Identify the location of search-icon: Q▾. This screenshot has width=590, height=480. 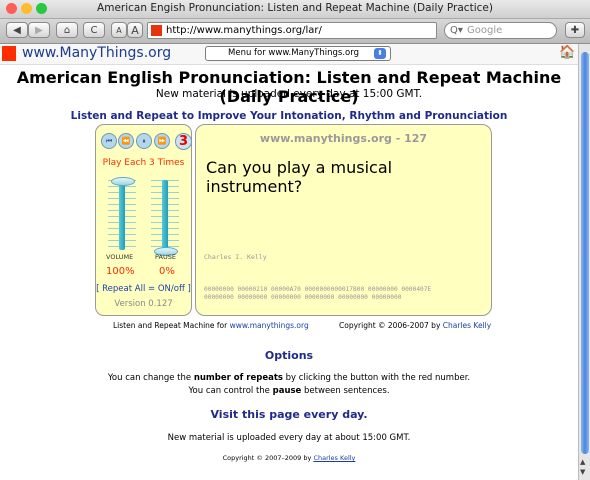
(456, 30).